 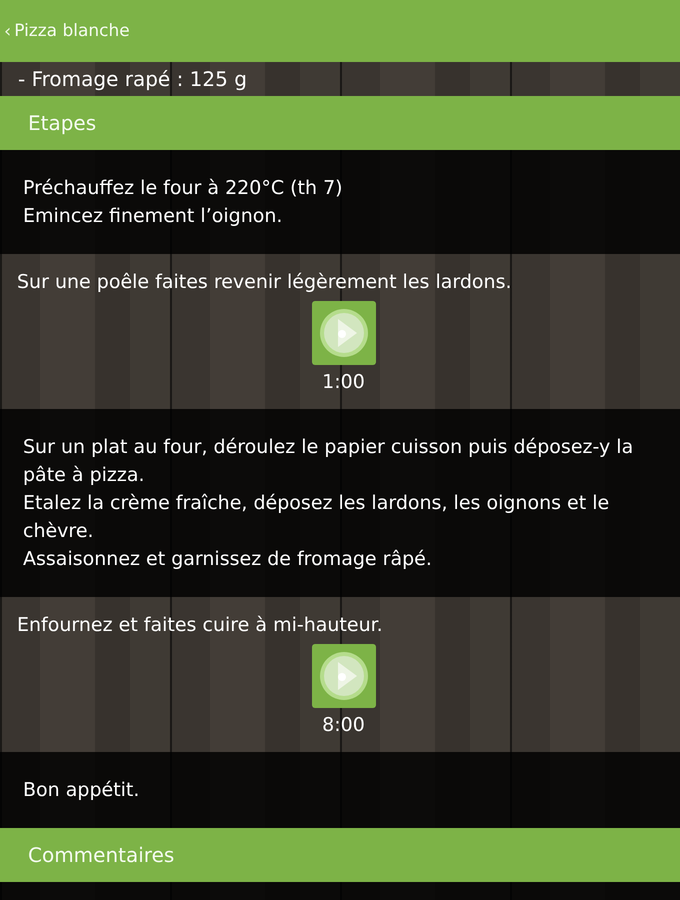 I want to click on back-button: ‹, so click(x=8, y=31).